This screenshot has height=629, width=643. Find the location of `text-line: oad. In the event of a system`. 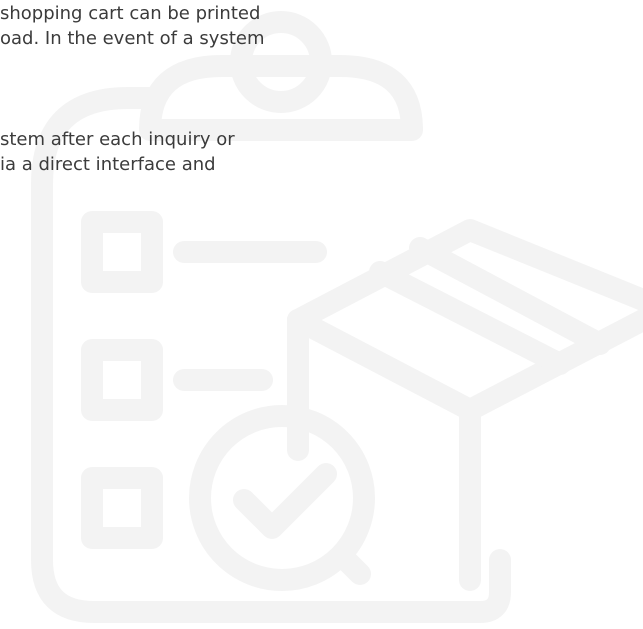

text-line: oad. In the event of a system is located at coordinates (132, 38).